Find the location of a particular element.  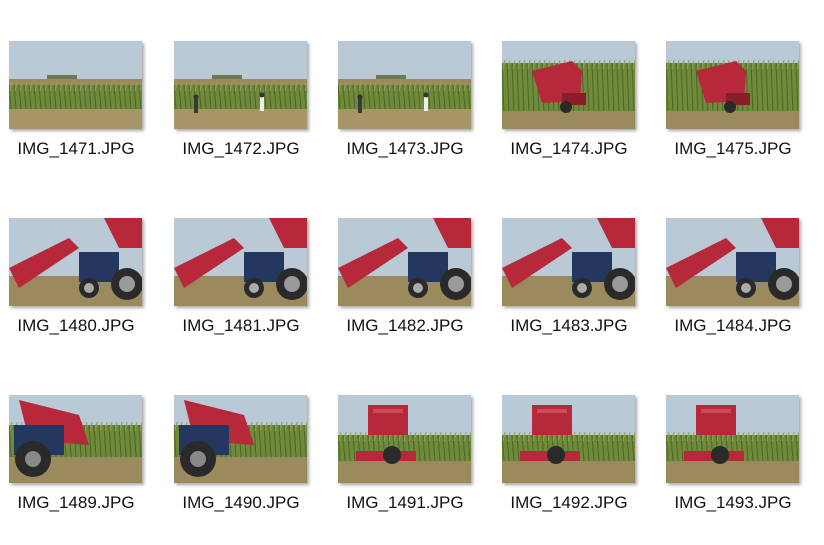

file-item: IMG_1474.JPG is located at coordinates (568, 116).